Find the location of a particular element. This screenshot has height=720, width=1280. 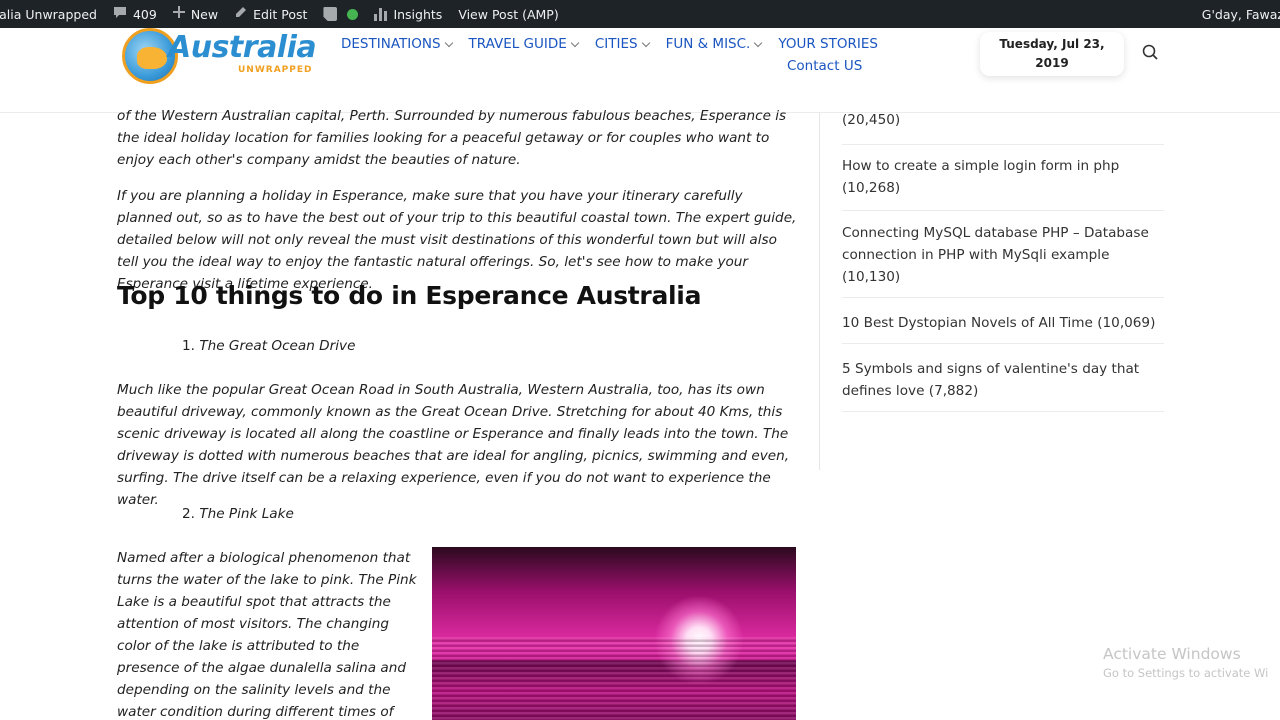

nav-destinations: DESTINATIONS is located at coordinates (397, 44).